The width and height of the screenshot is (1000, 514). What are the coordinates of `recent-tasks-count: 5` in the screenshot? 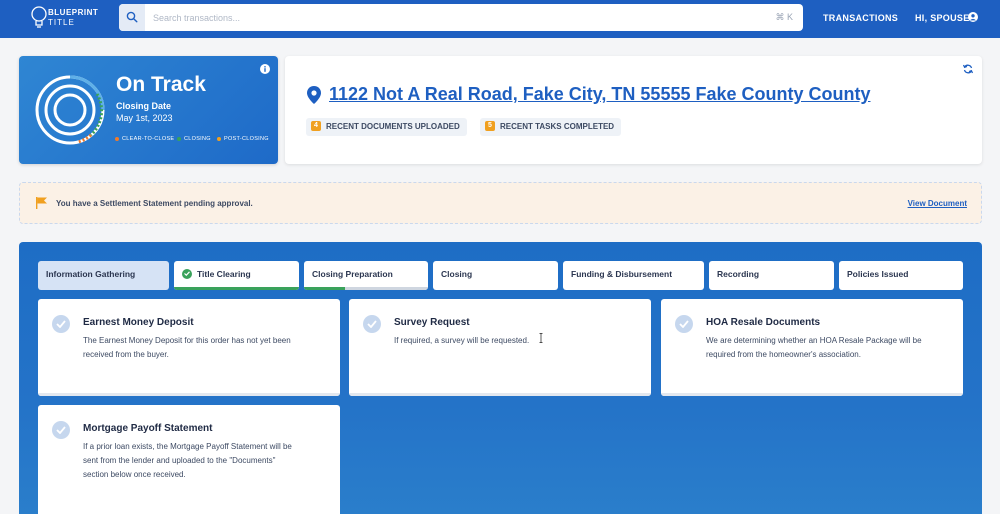 It's located at (490, 125).